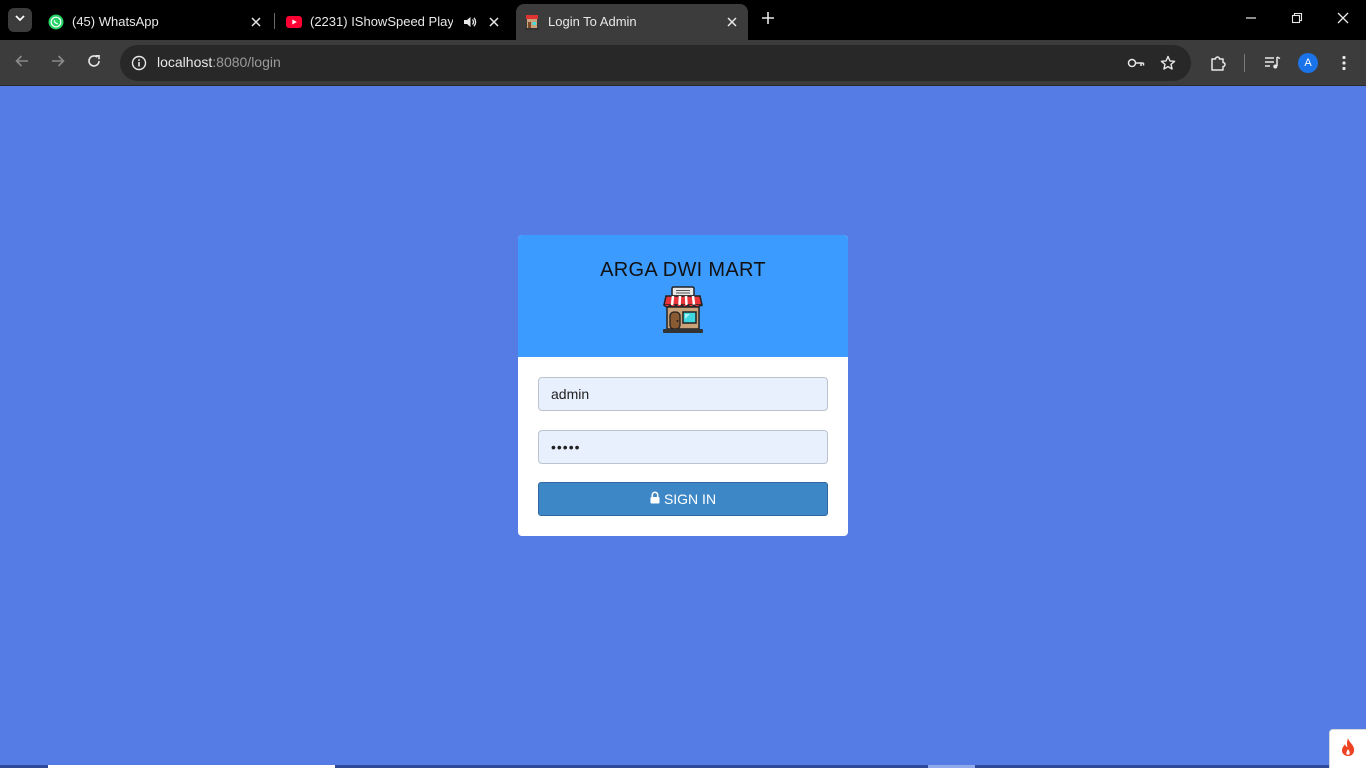 Image resolution: width=1366 pixels, height=768 pixels. What do you see at coordinates (683, 394) in the screenshot?
I see `username-input` at bounding box center [683, 394].